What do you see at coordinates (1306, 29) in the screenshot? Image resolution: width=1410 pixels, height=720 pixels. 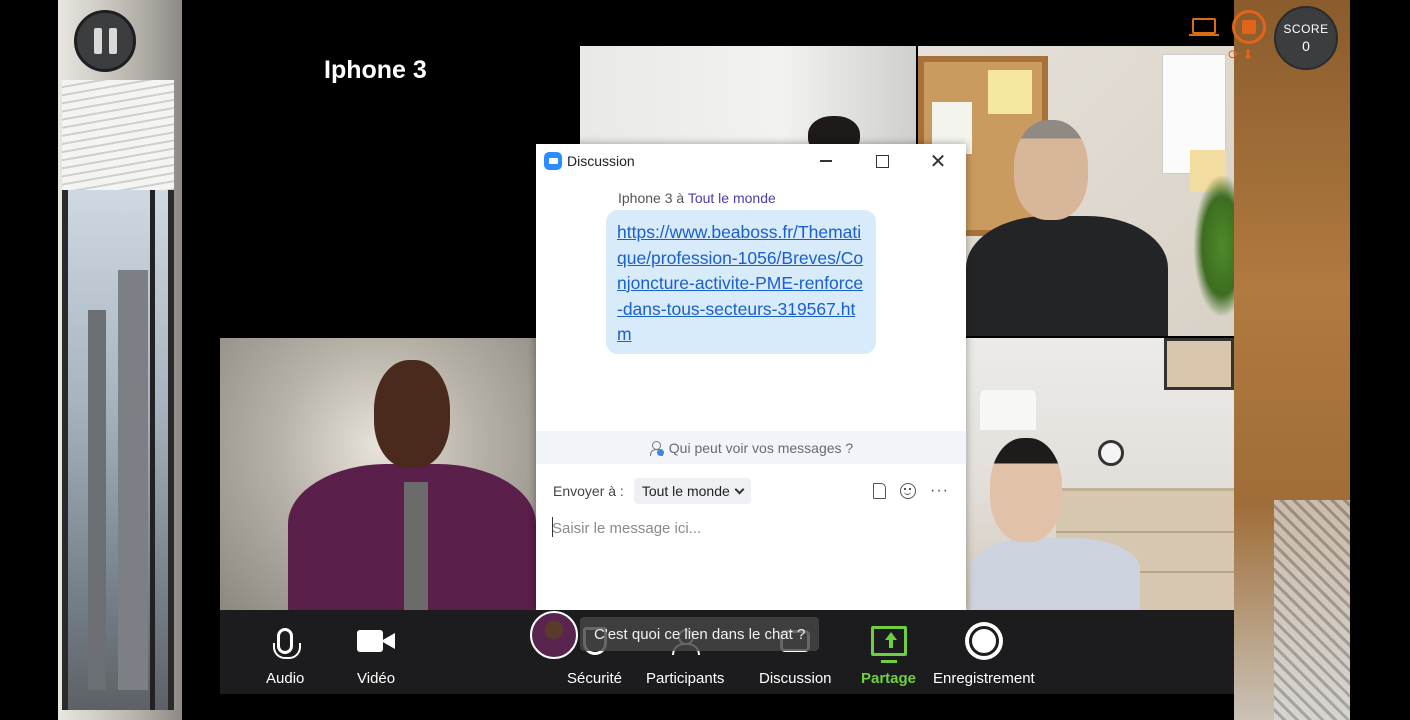 I see `score-label: SCORE` at bounding box center [1306, 29].